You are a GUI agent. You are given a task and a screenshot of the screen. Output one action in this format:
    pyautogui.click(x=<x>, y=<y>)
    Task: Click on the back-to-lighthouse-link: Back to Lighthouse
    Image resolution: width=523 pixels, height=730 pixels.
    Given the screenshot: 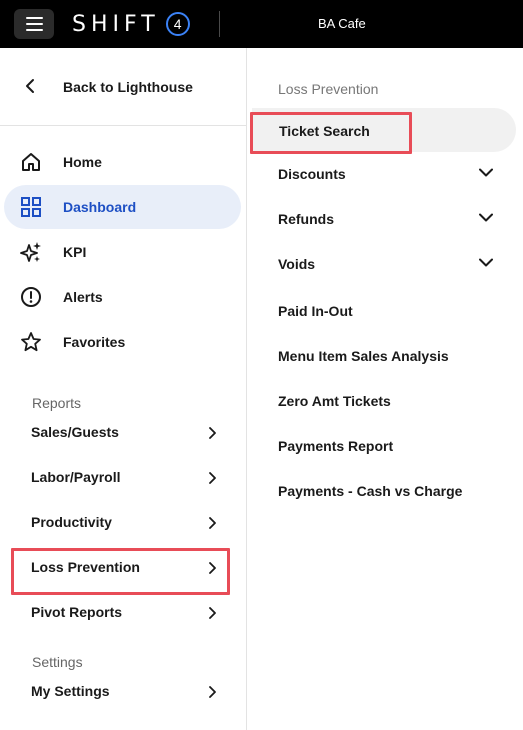 What is the action you would take?
    pyautogui.click(x=123, y=87)
    